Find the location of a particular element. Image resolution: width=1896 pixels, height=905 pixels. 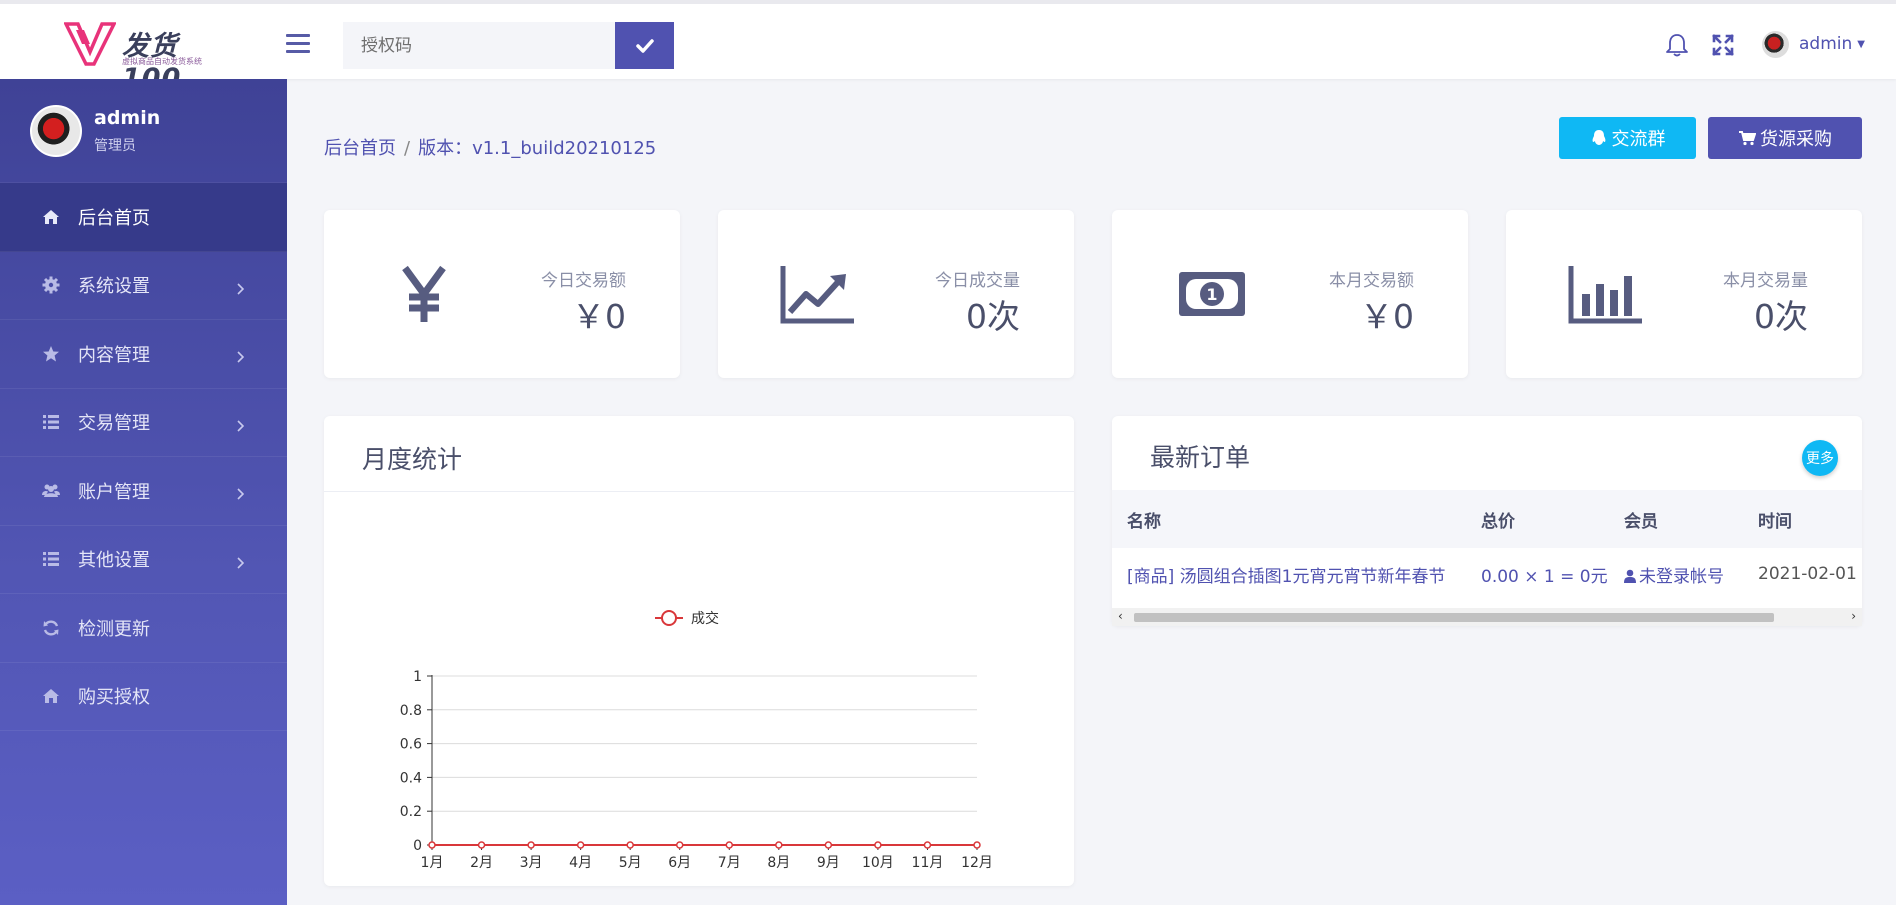

stat-card-today-amount: 今日交易额 ￥0 is located at coordinates (502, 294).